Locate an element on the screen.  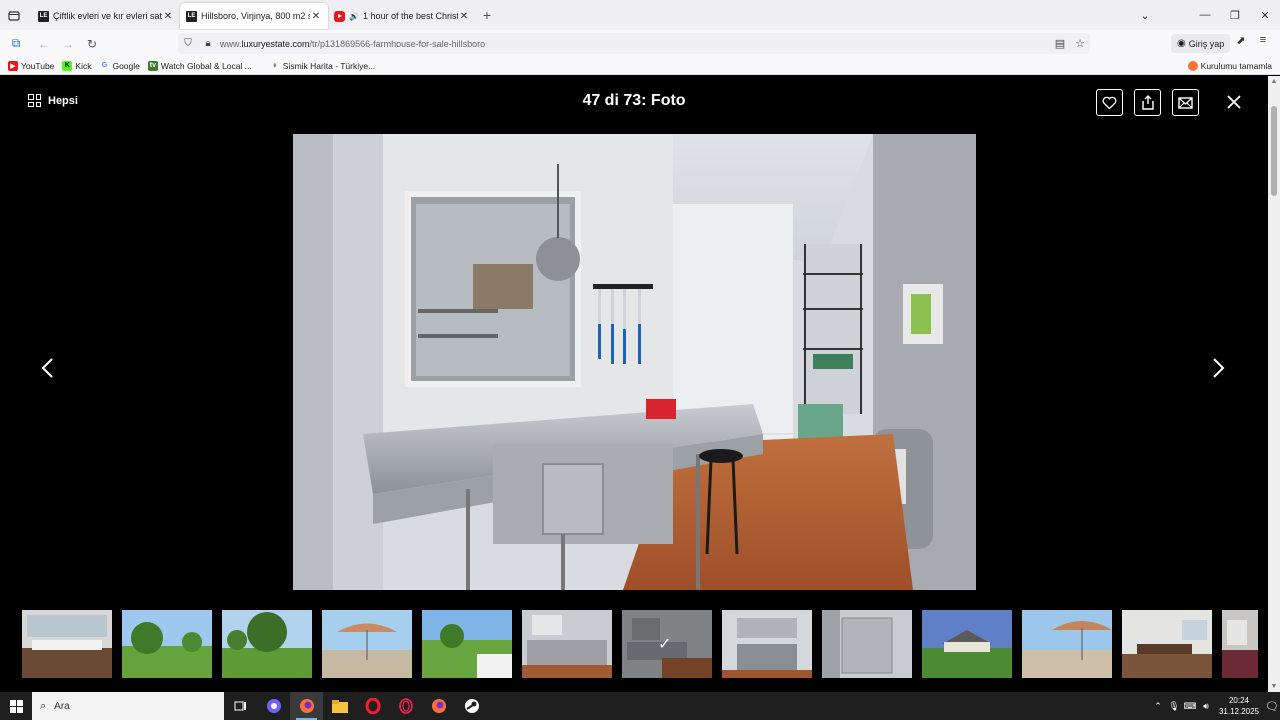
thumbnail-lawn-trees is located at coordinates (267, 644).